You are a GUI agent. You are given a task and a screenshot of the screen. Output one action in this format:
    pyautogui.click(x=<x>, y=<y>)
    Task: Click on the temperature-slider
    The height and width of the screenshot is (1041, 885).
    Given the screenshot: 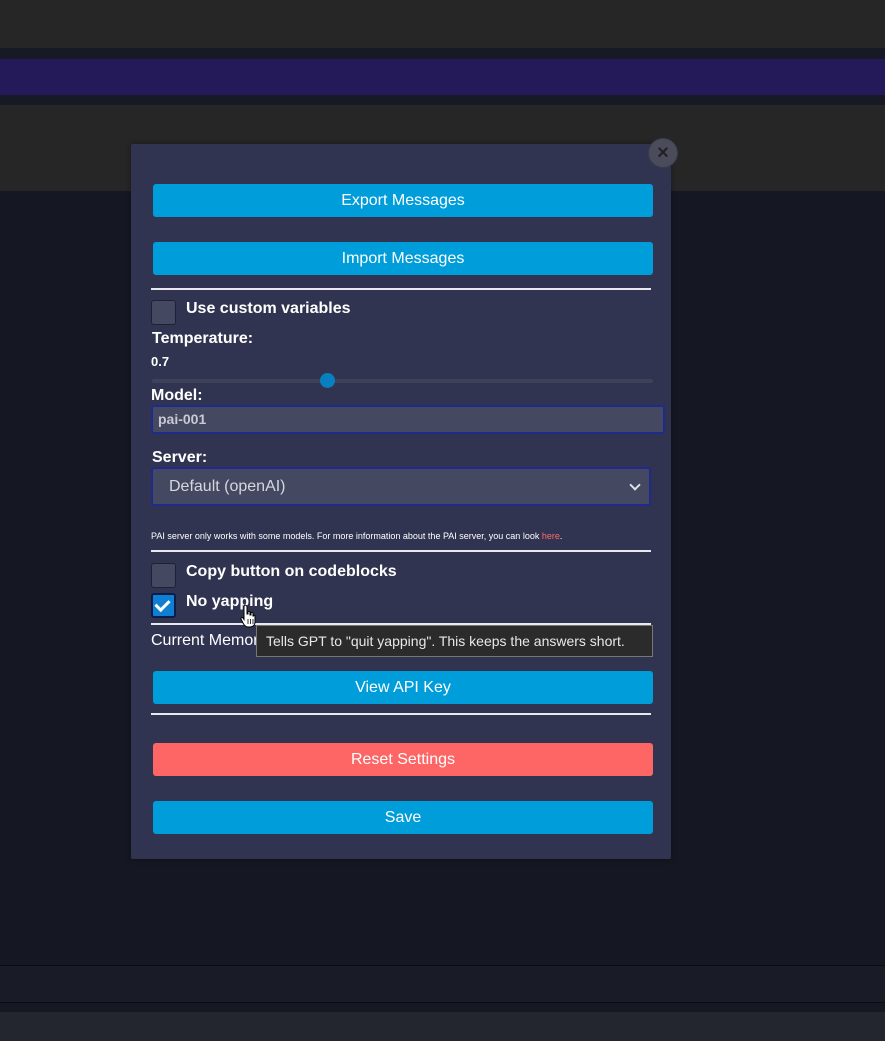 What is the action you would take?
    pyautogui.click(x=402, y=381)
    